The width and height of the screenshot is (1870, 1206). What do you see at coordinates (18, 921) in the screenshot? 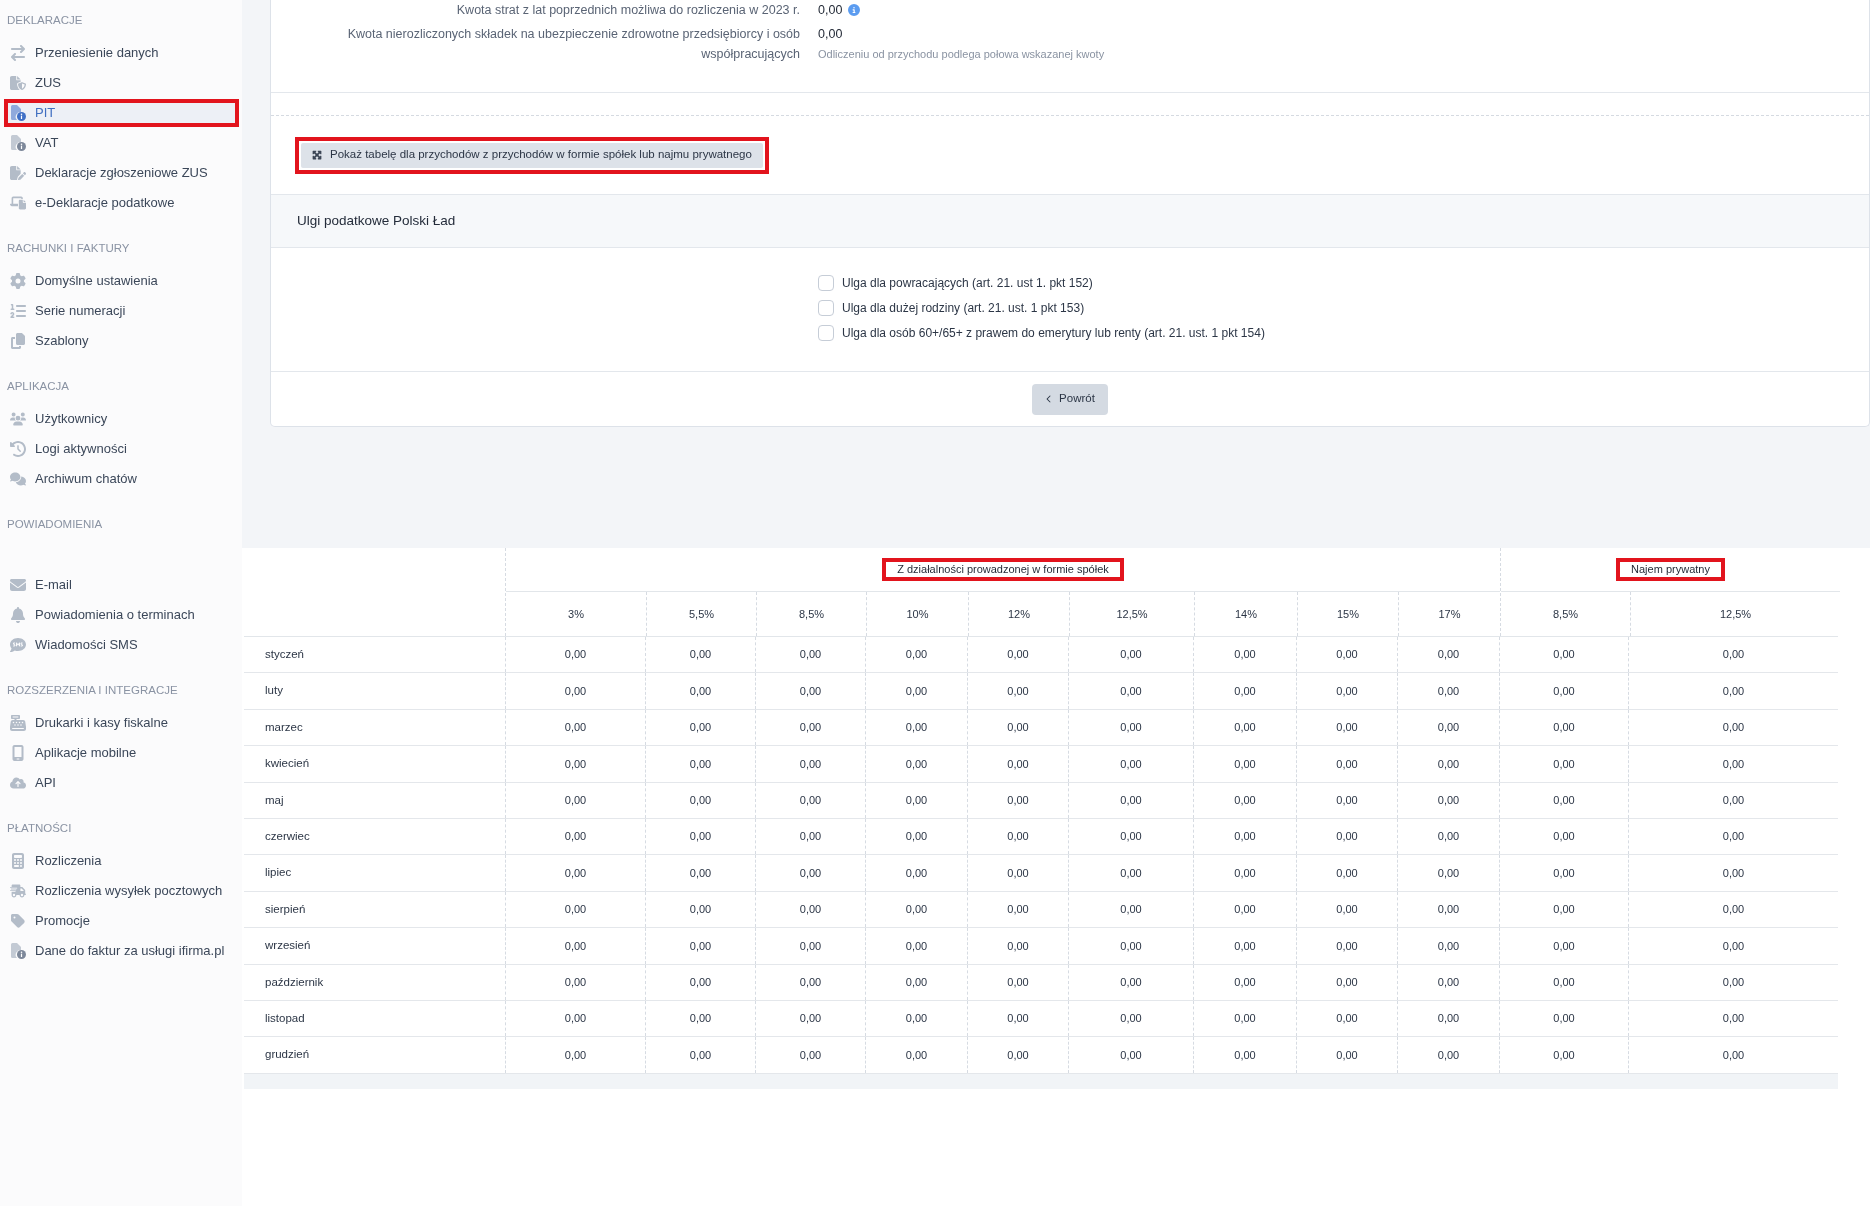
I see `tag-icon` at bounding box center [18, 921].